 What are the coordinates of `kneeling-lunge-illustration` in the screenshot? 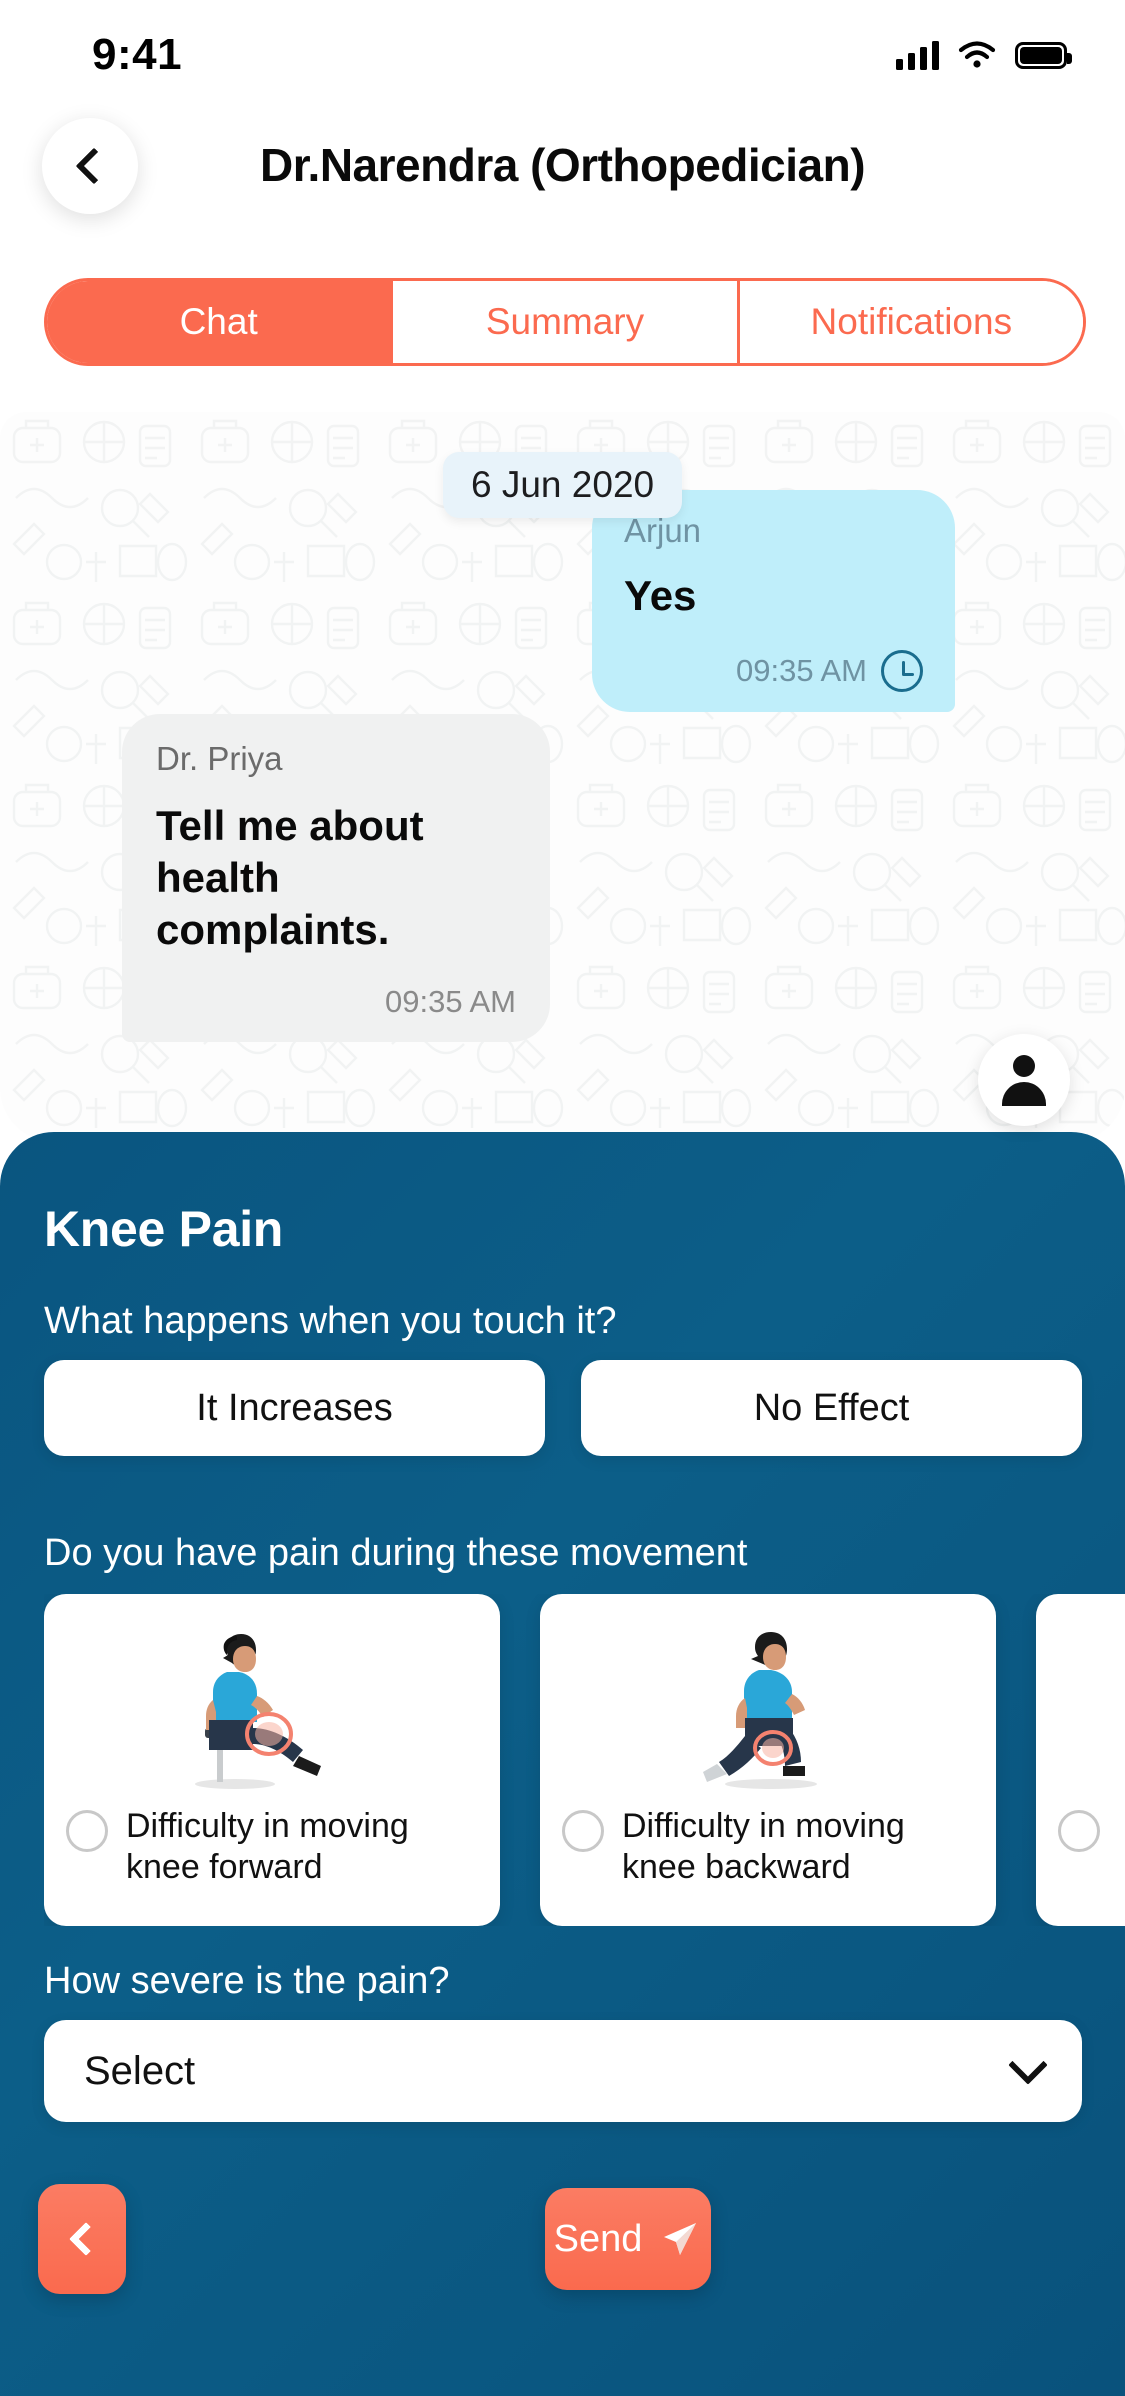 It's located at (768, 1701).